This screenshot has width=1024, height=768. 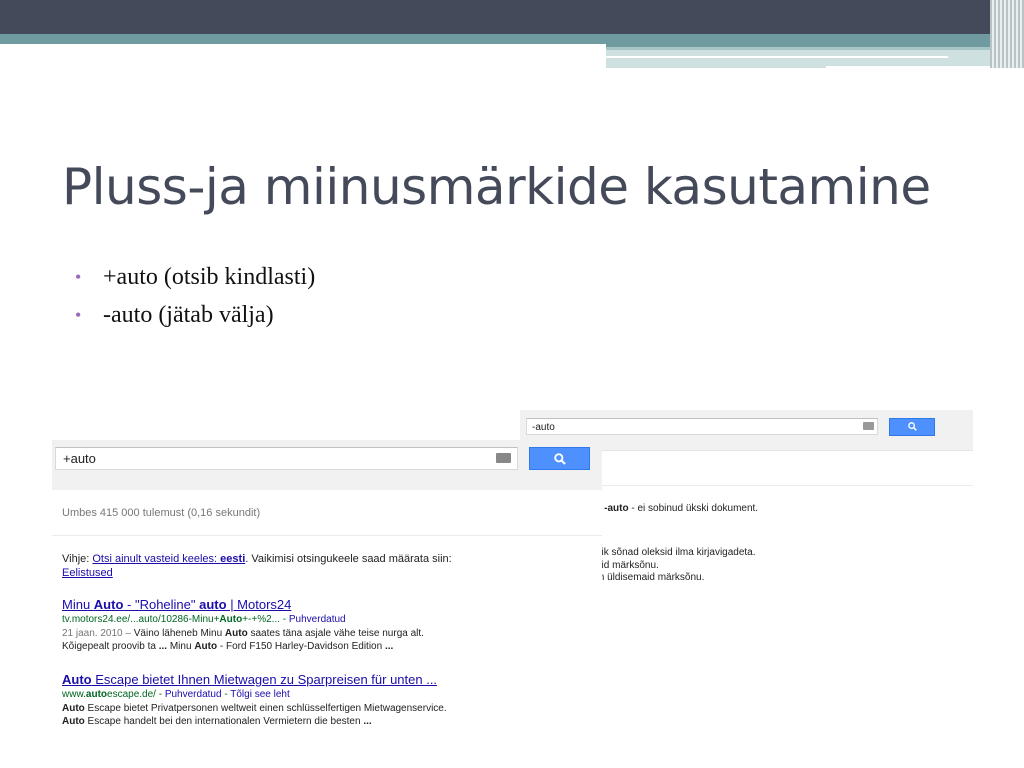 I want to click on url-part: escape.de/ -, so click(x=136, y=694).